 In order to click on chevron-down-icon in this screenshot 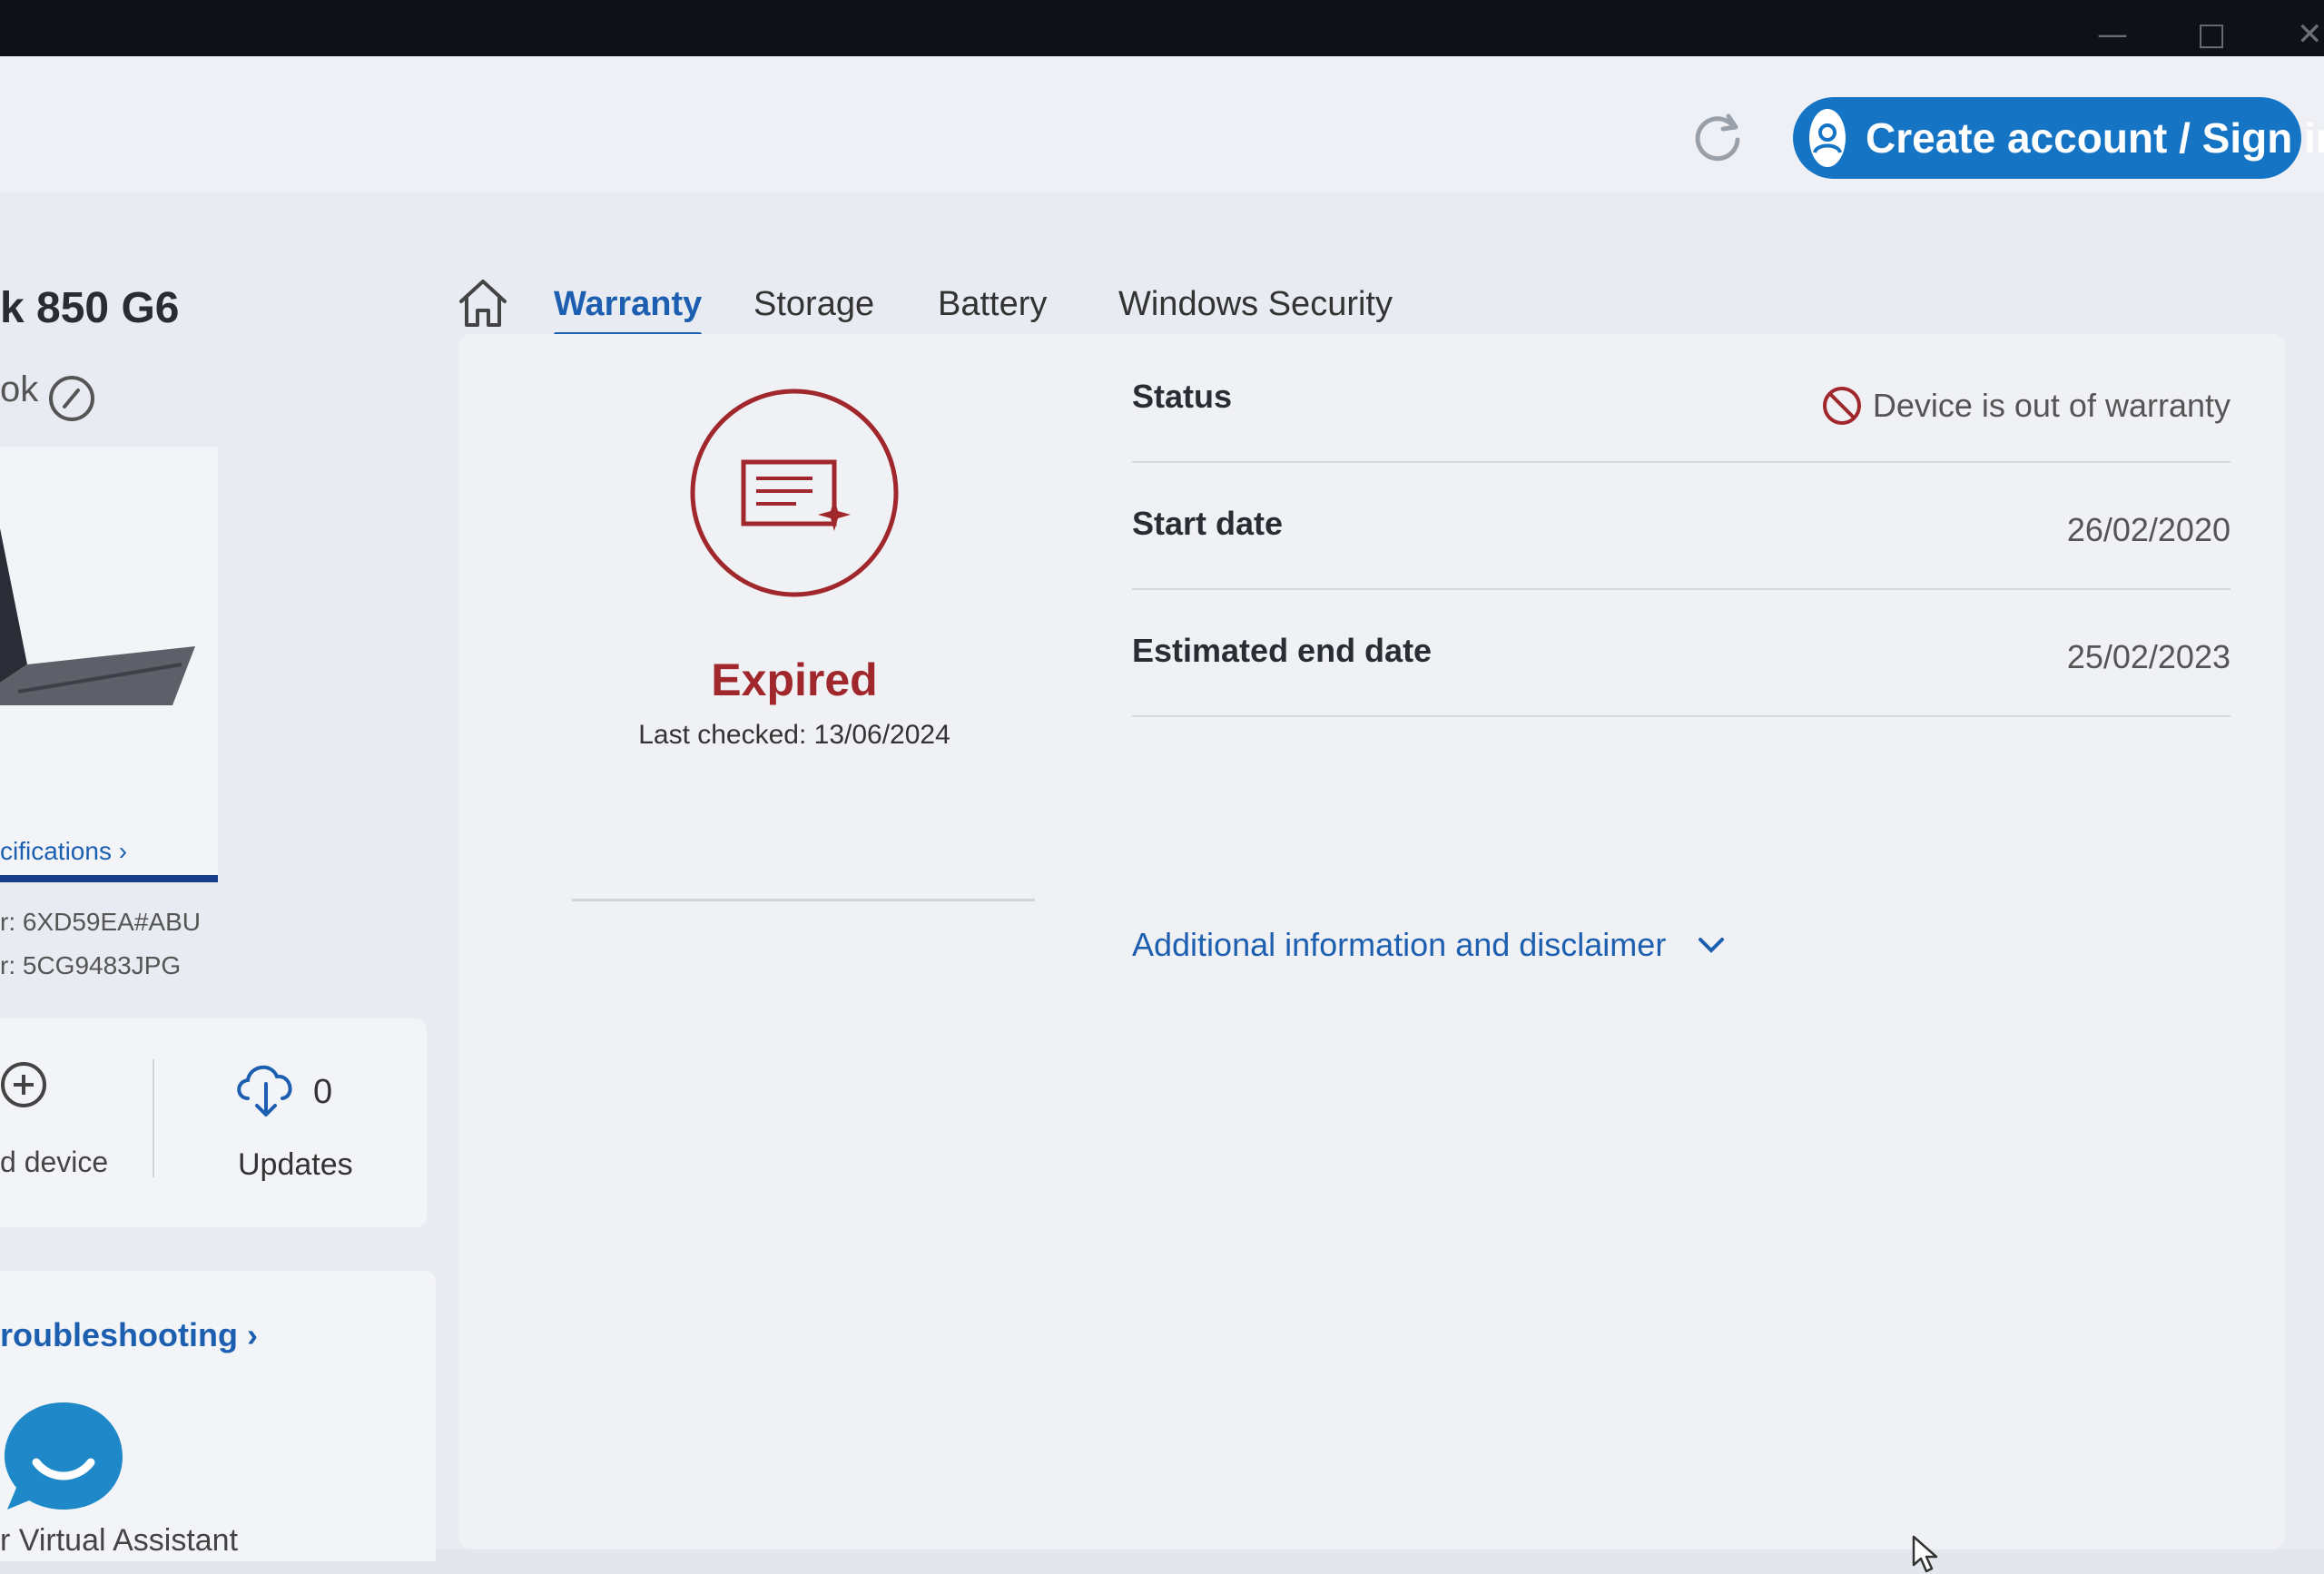, I will do `click(1712, 945)`.